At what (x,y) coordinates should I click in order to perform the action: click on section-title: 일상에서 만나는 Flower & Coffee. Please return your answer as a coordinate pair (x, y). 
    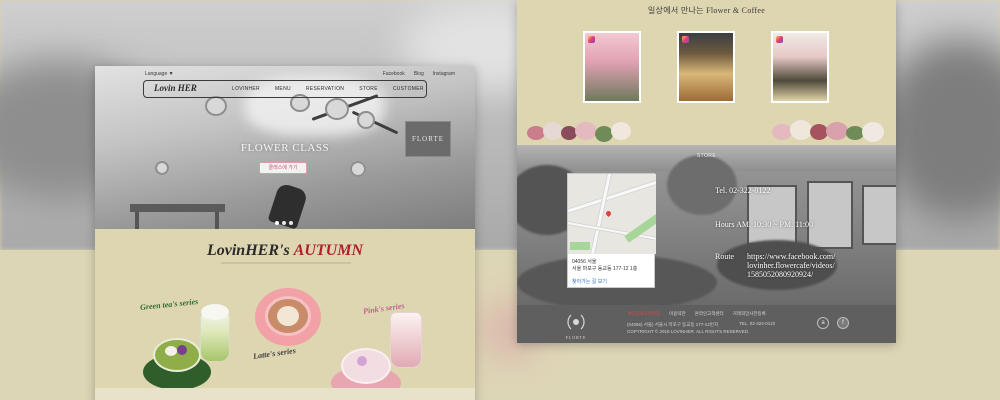
    Looking at the image, I should click on (706, 10).